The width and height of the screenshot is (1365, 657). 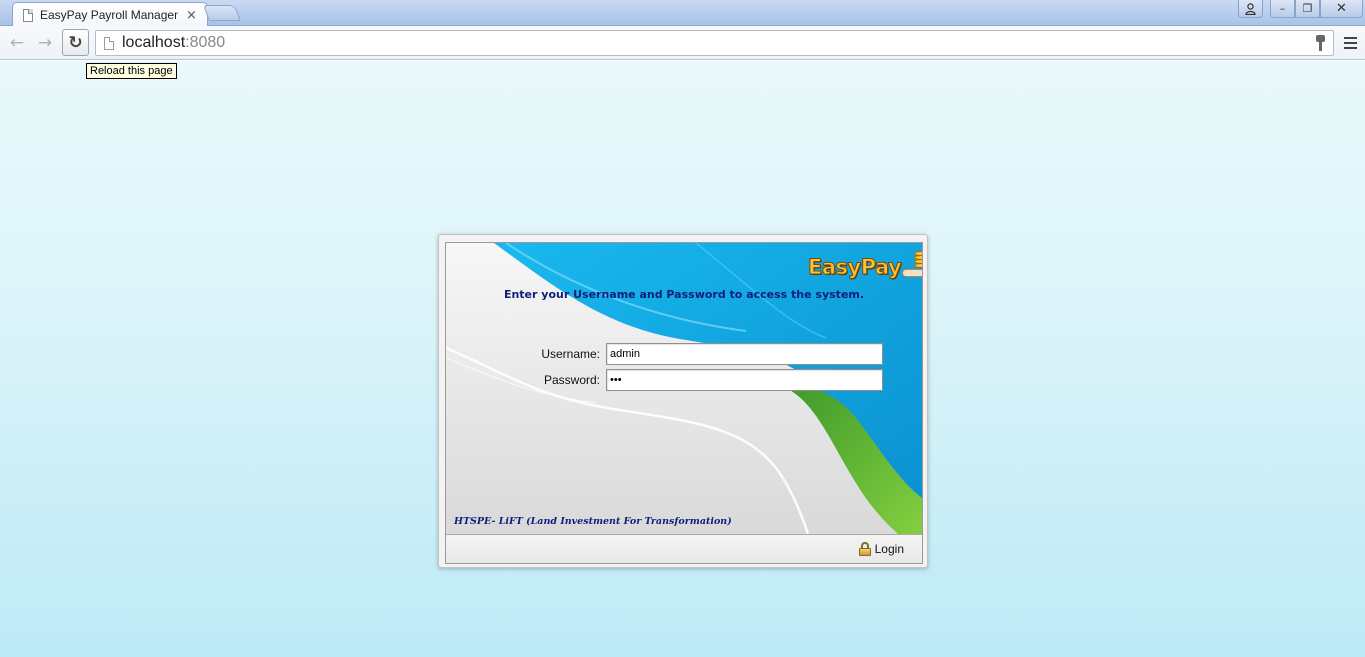 I want to click on username-label: Username:, so click(x=570, y=354).